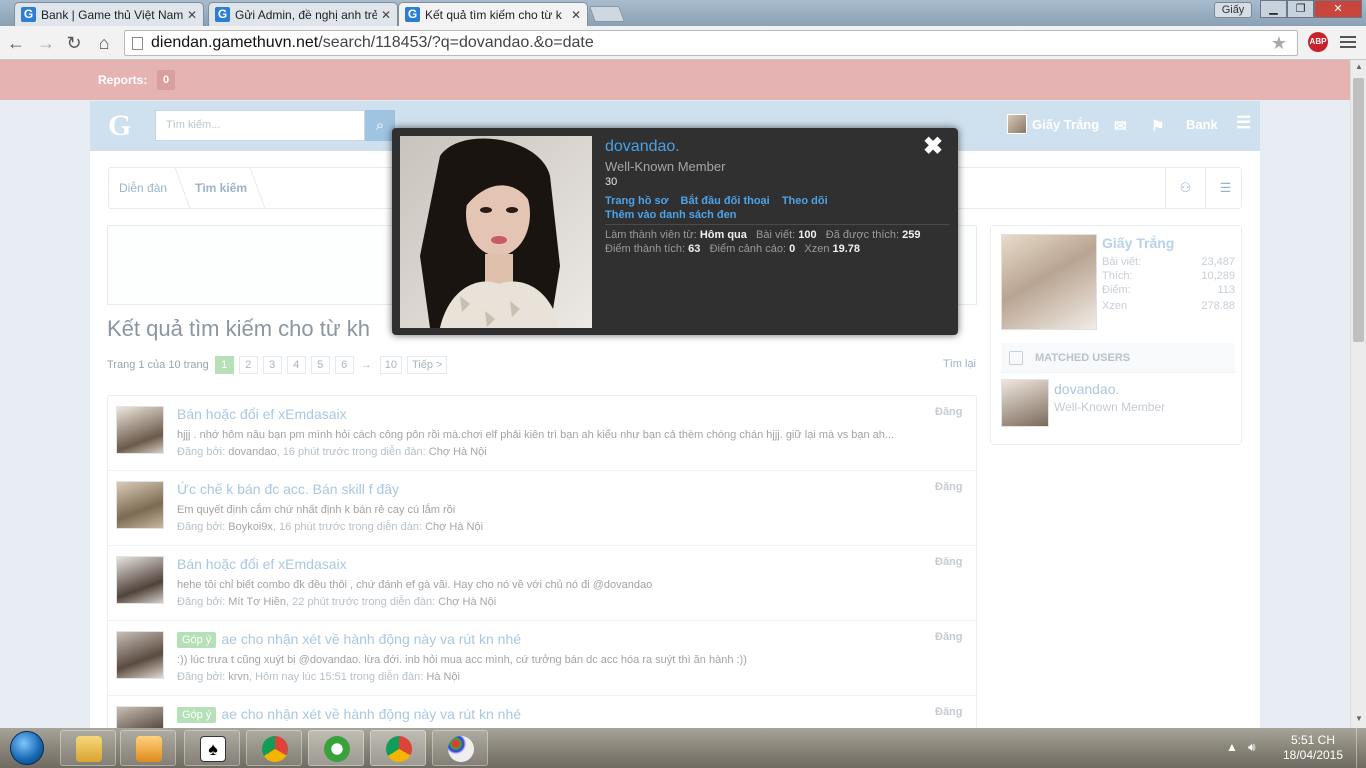 The image size is (1366, 768). I want to click on forum-link: Hà Nội, so click(443, 677).